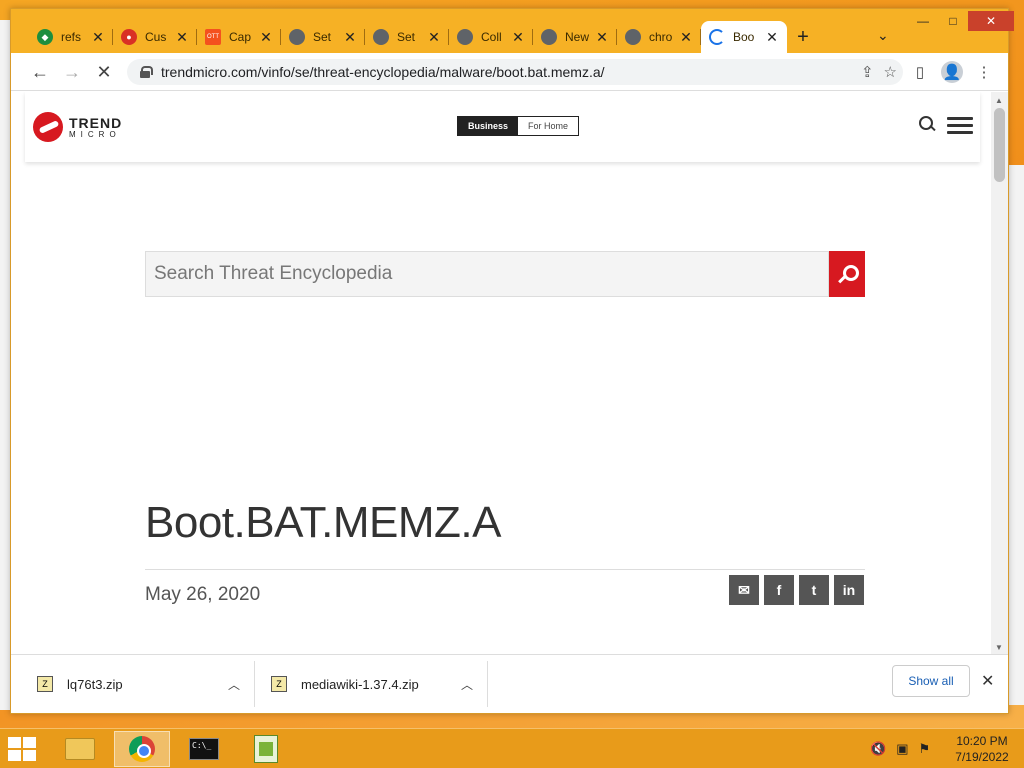 Image resolution: width=1024 pixels, height=768 pixels. Describe the element at coordinates (45, 684) in the screenshot. I see `zip-file-icon: Z` at that location.